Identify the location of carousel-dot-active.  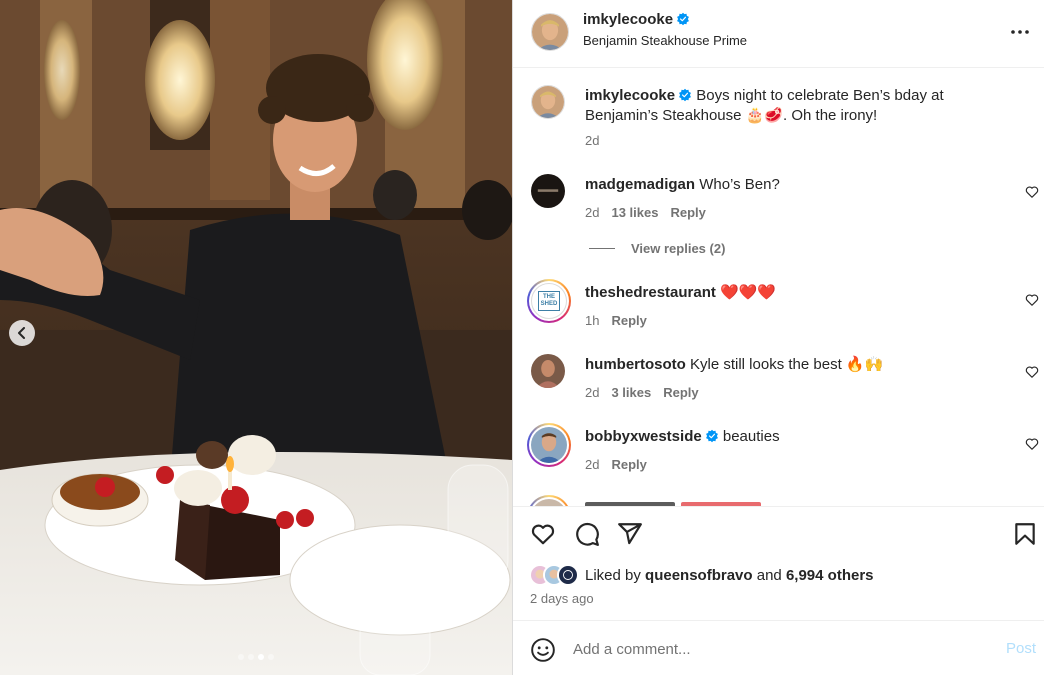
(261, 657).